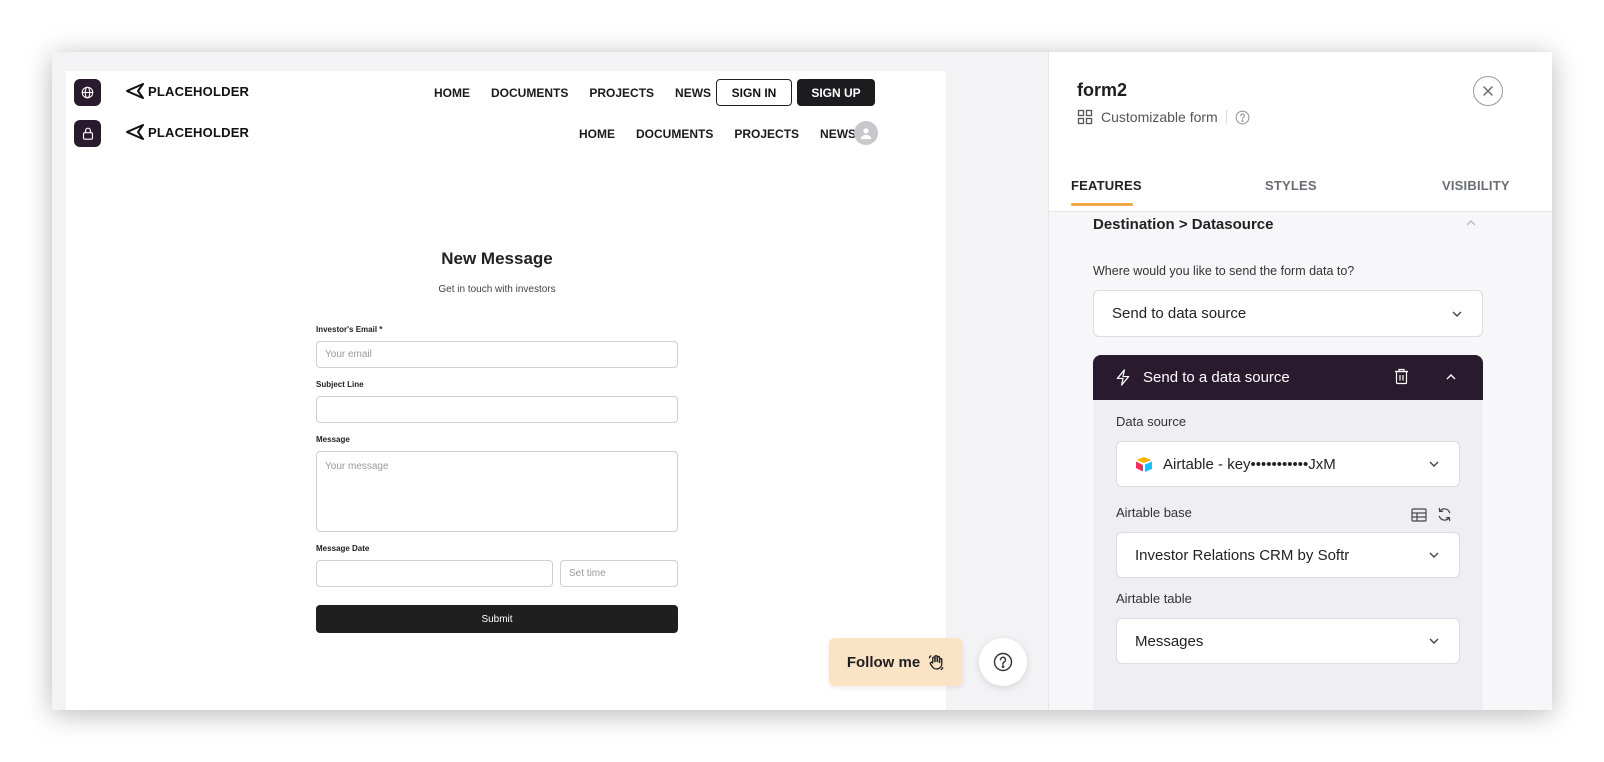  Describe the element at coordinates (1106, 185) in the screenshot. I see `tab-features: FEATURES` at that location.